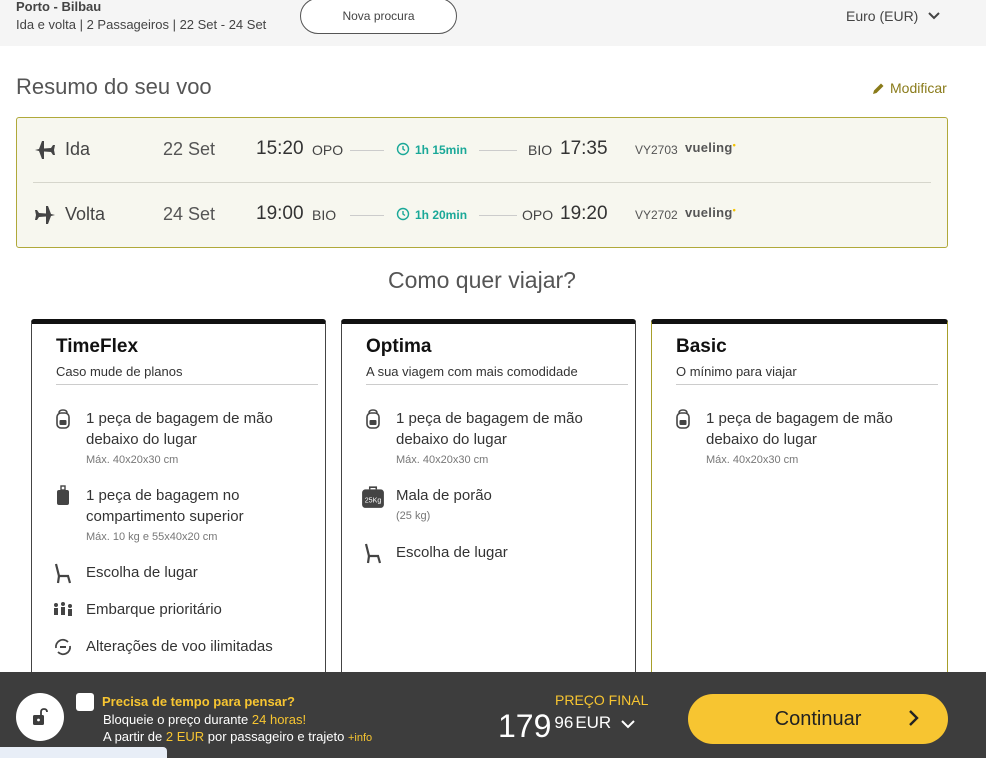 Image resolution: width=986 pixels, height=758 pixels. I want to click on leg-label: Ida, so click(78, 149).